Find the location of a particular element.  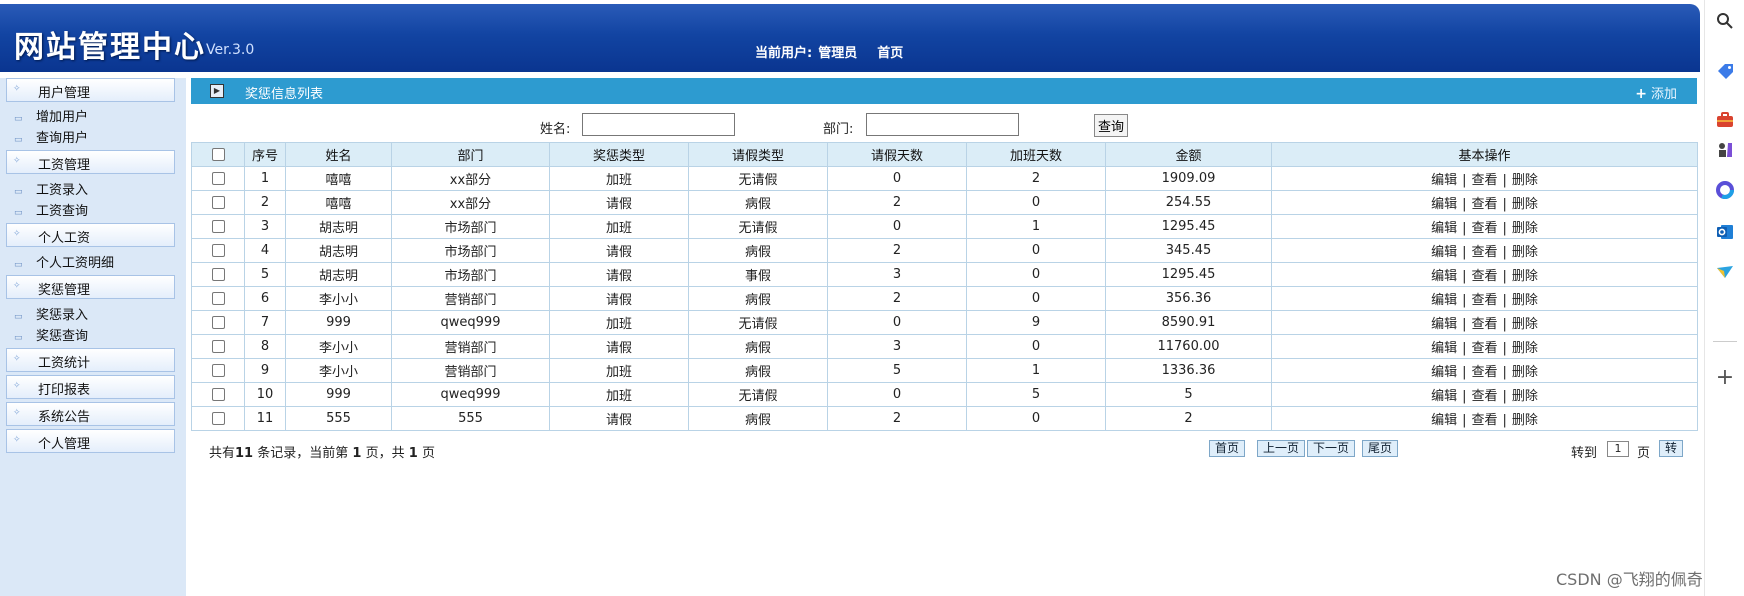

next-page-button: 下一页 is located at coordinates (1331, 448).